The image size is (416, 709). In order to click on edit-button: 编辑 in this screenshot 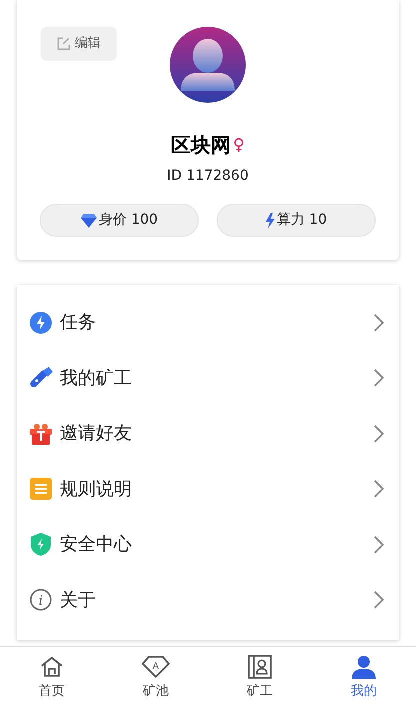, I will do `click(79, 44)`.